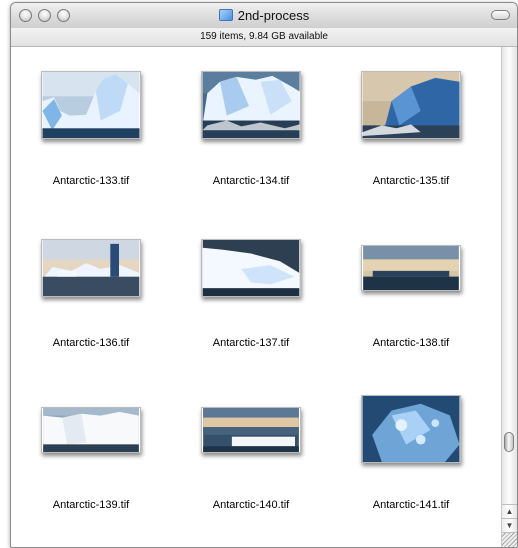  I want to click on file-icon-item: Antarctic-136.tif, so click(91, 284).